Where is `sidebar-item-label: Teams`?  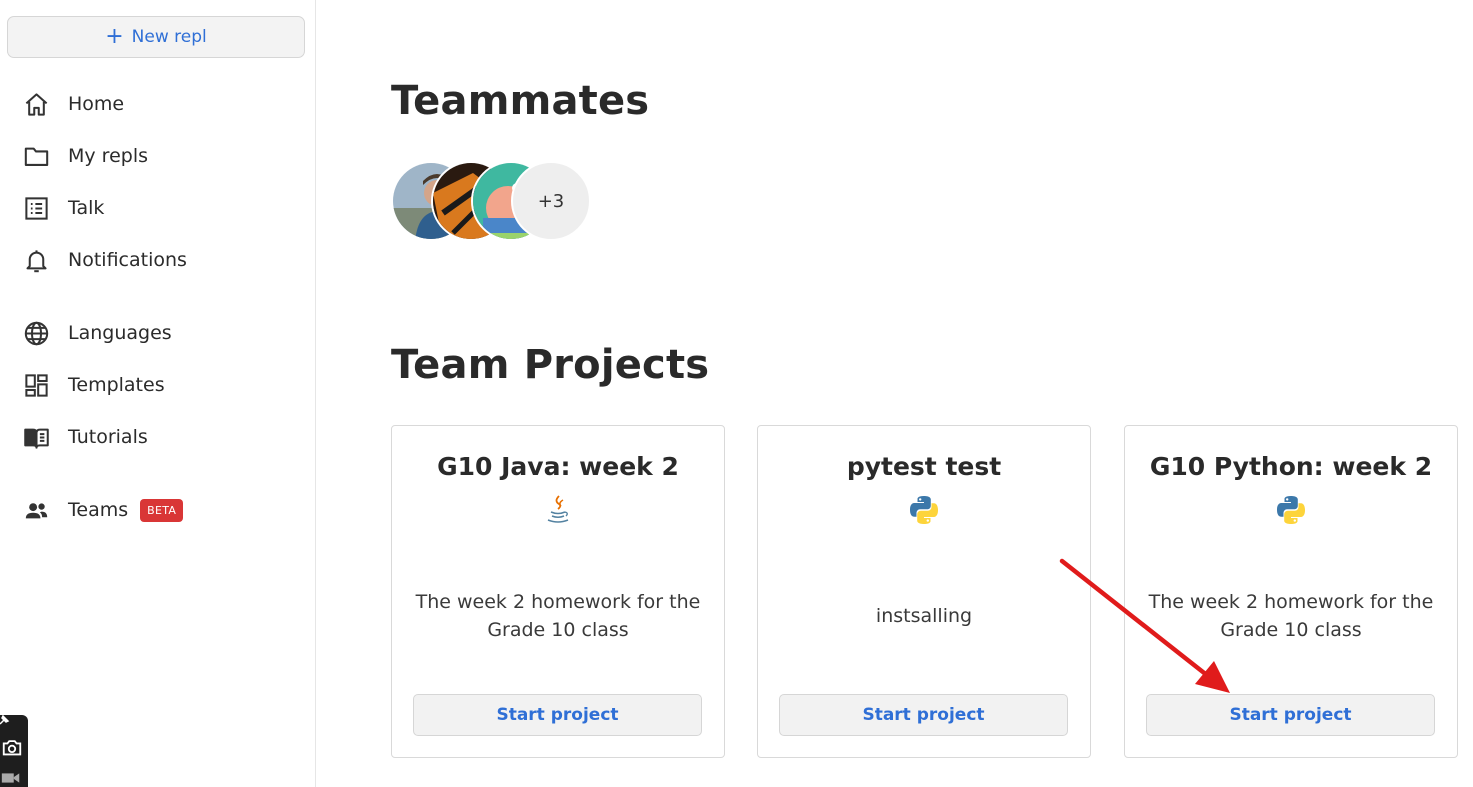
sidebar-item-label: Teams is located at coordinates (98, 510).